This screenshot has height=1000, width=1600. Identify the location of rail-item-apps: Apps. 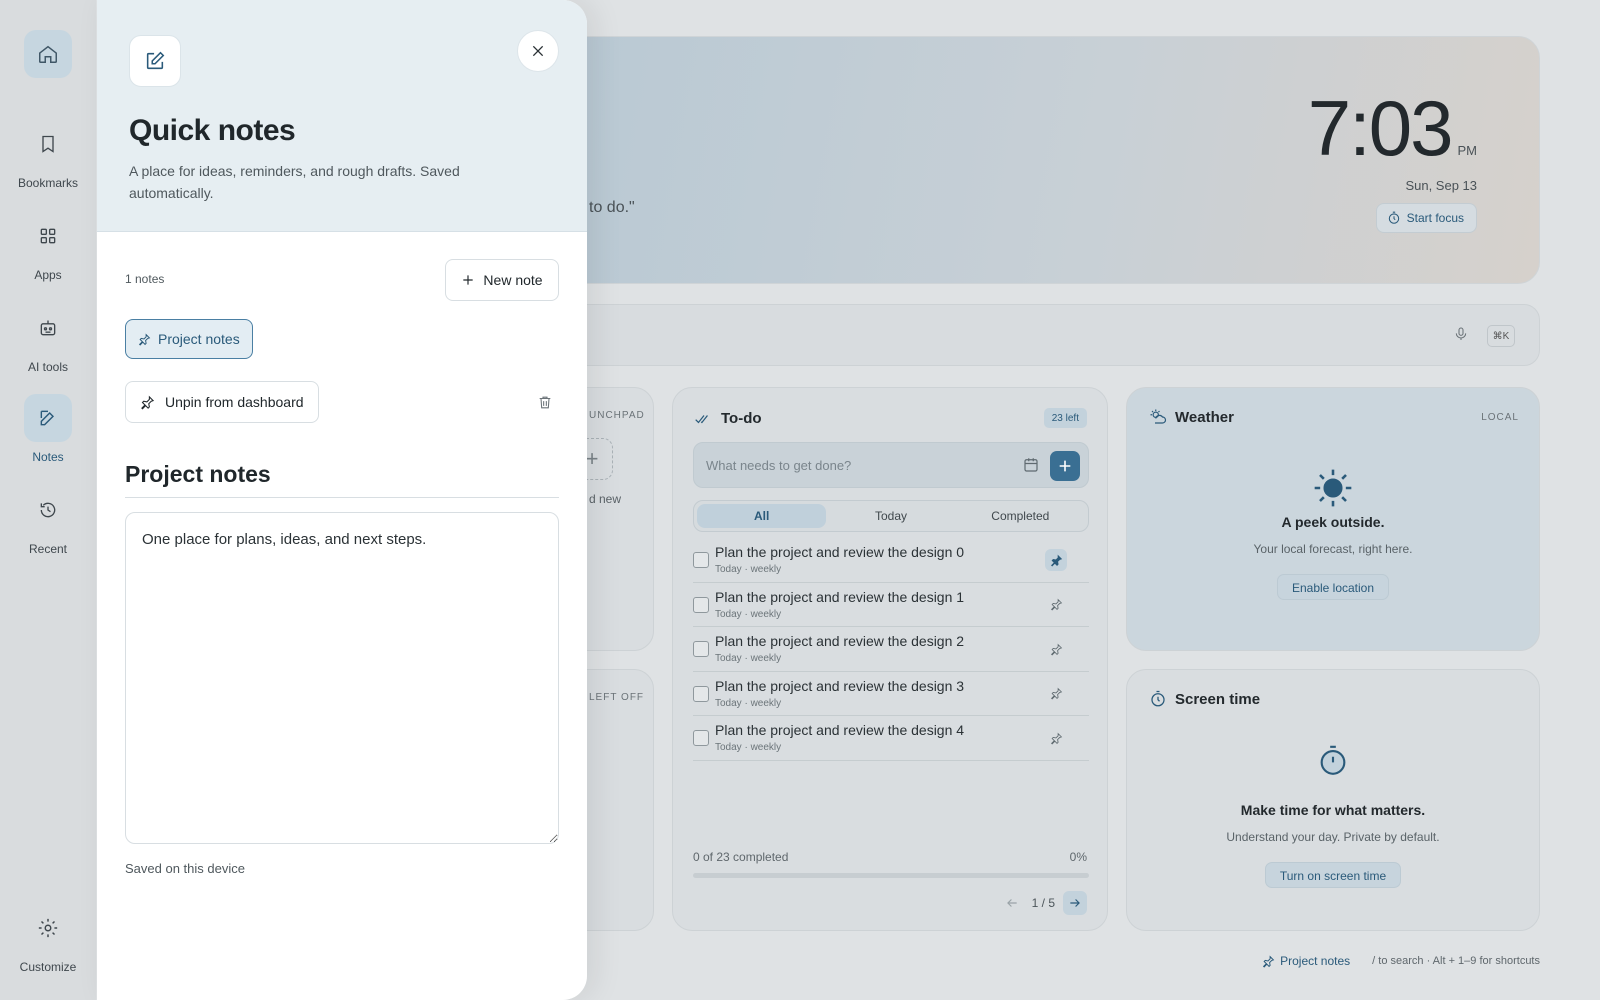
(48, 247).